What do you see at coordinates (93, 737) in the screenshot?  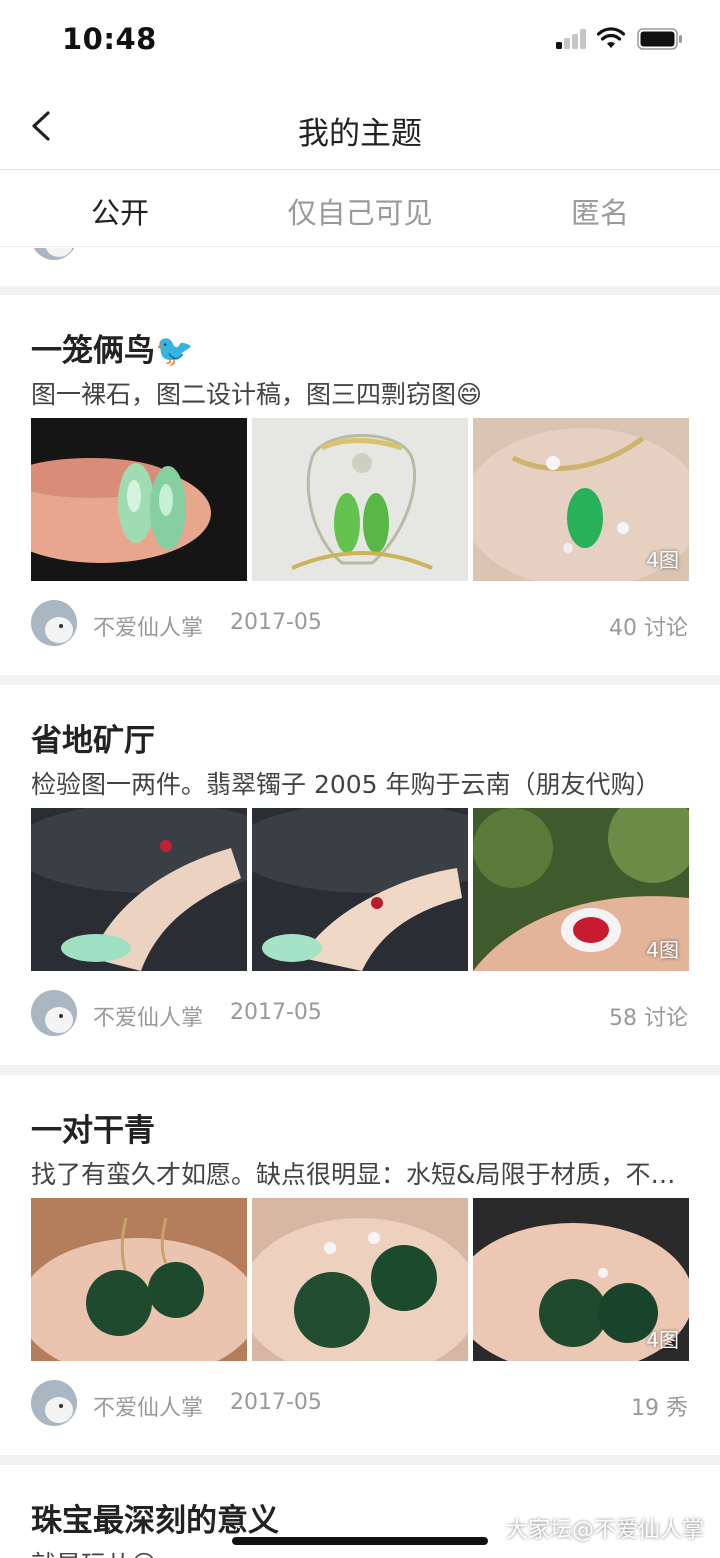 I see `post-title: 省地矿厅` at bounding box center [93, 737].